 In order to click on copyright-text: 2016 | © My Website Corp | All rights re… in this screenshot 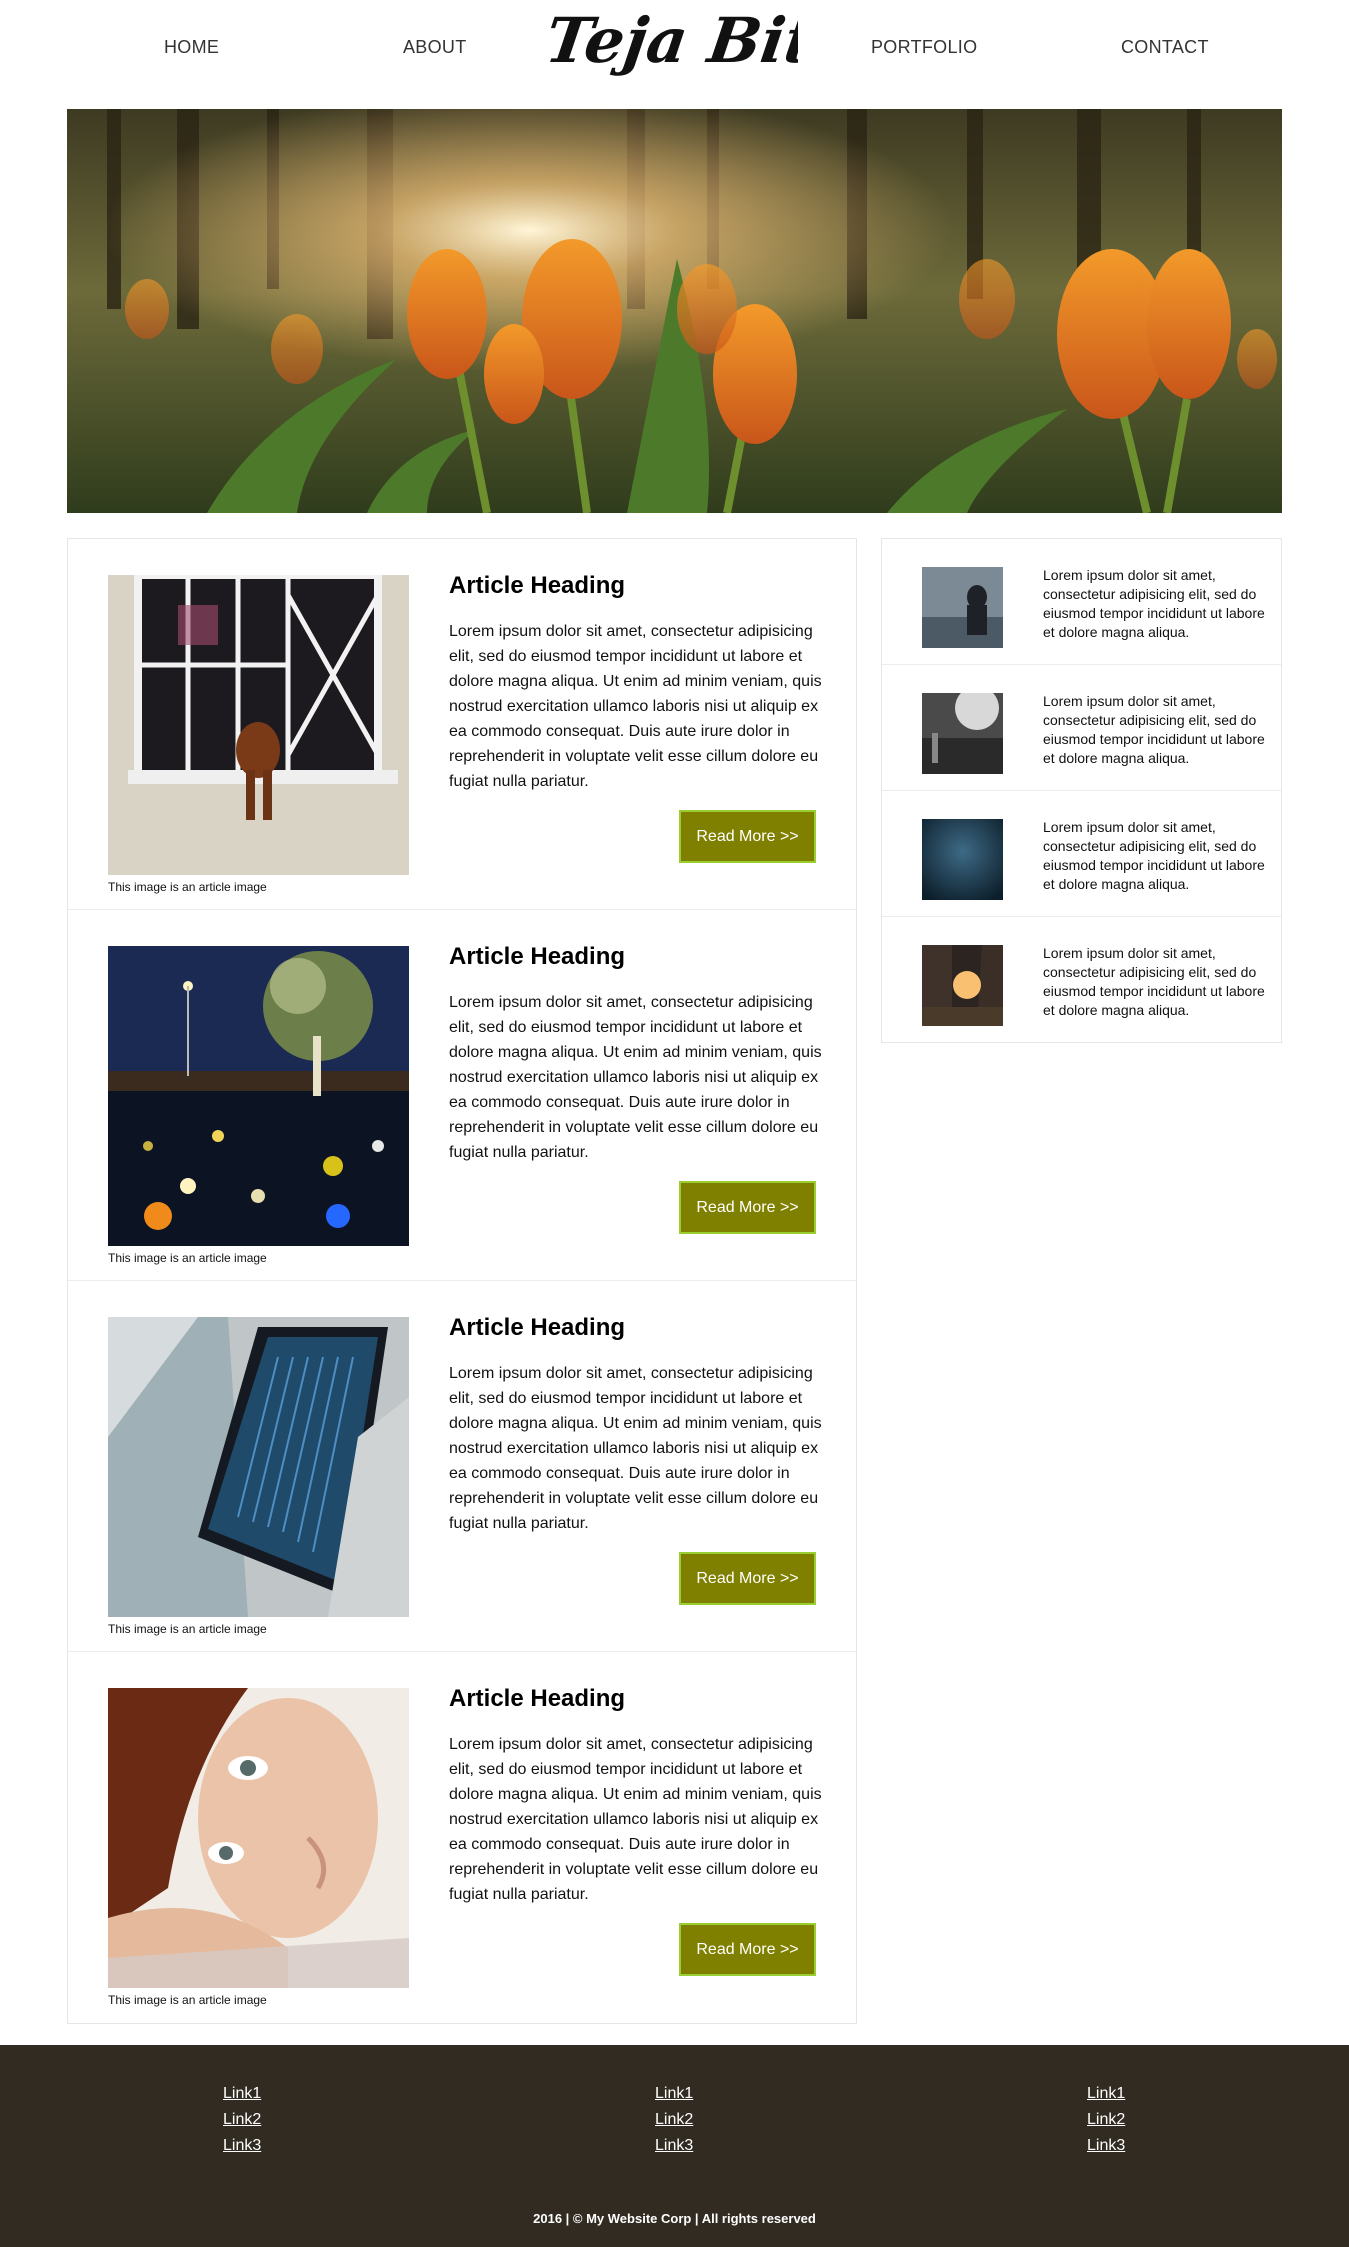, I will do `click(674, 2218)`.